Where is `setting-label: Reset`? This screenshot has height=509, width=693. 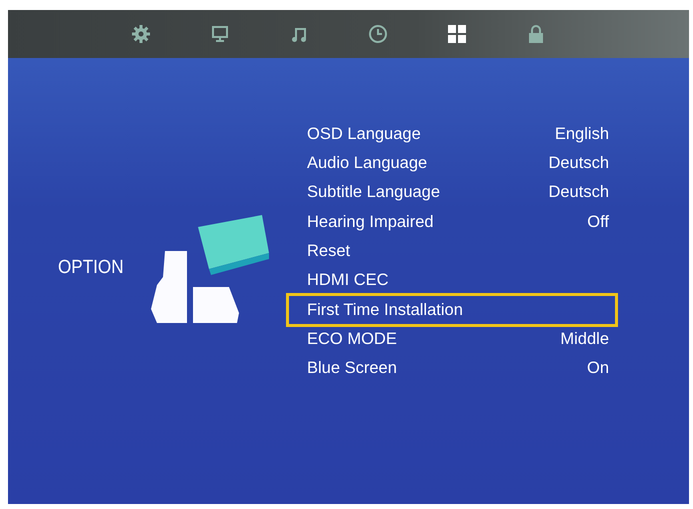
setting-label: Reset is located at coordinates (328, 251).